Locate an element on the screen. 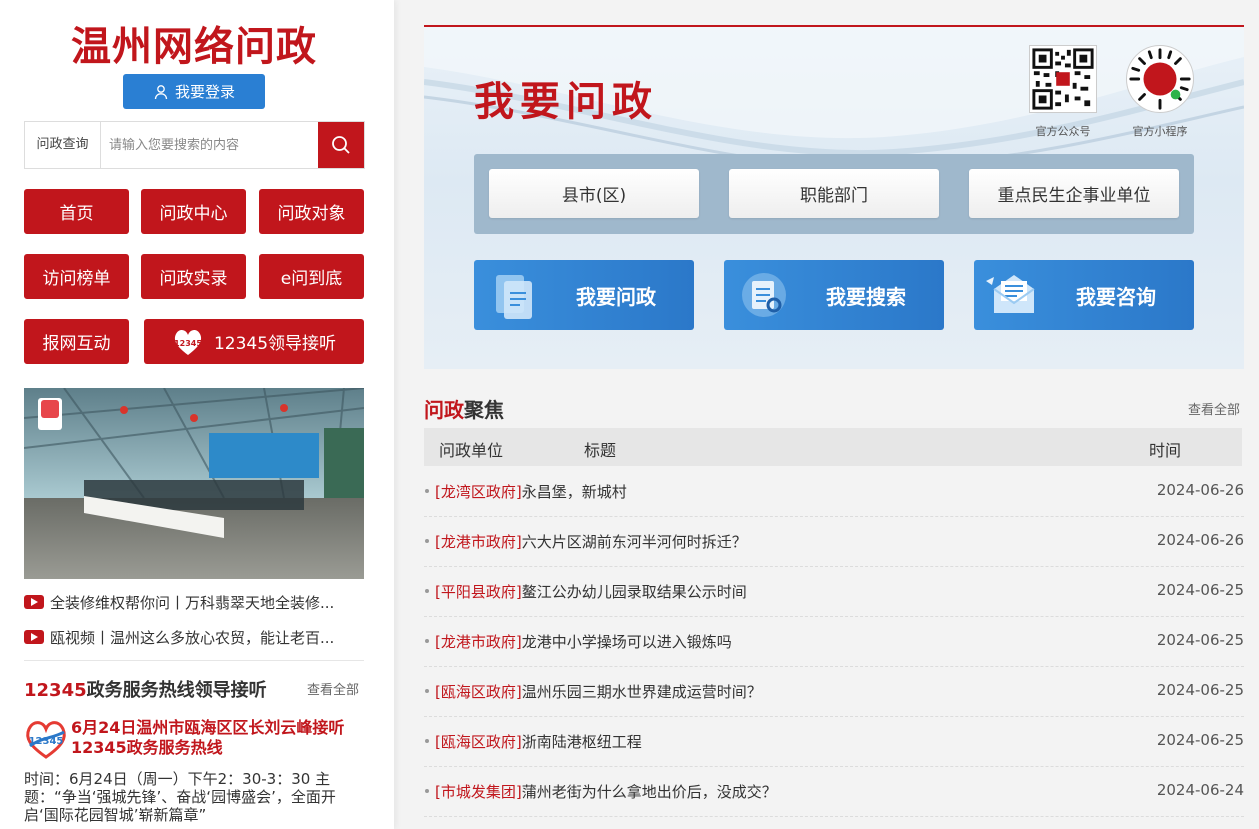 The height and width of the screenshot is (829, 1259). search-button is located at coordinates (341, 145).